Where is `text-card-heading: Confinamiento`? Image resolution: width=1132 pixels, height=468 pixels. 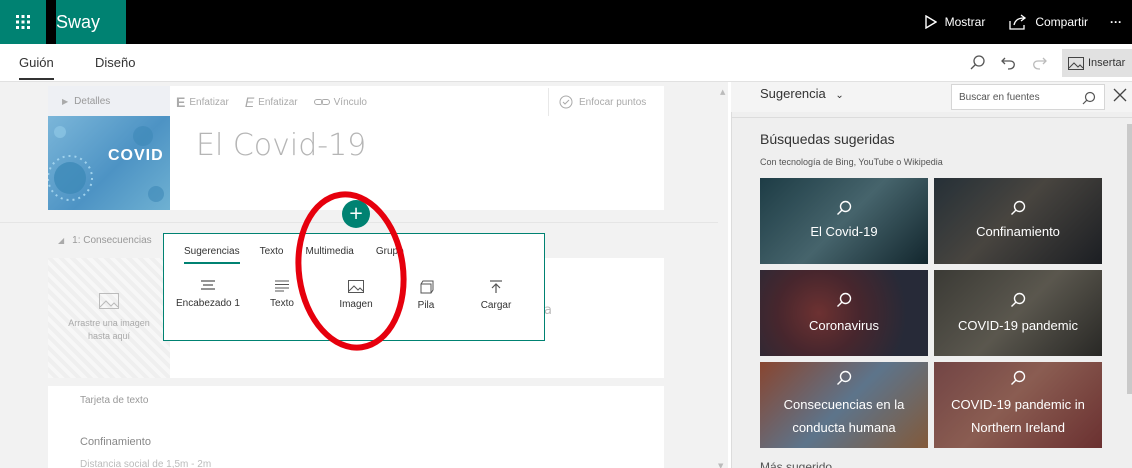
text-card-heading: Confinamiento is located at coordinates (115, 442).